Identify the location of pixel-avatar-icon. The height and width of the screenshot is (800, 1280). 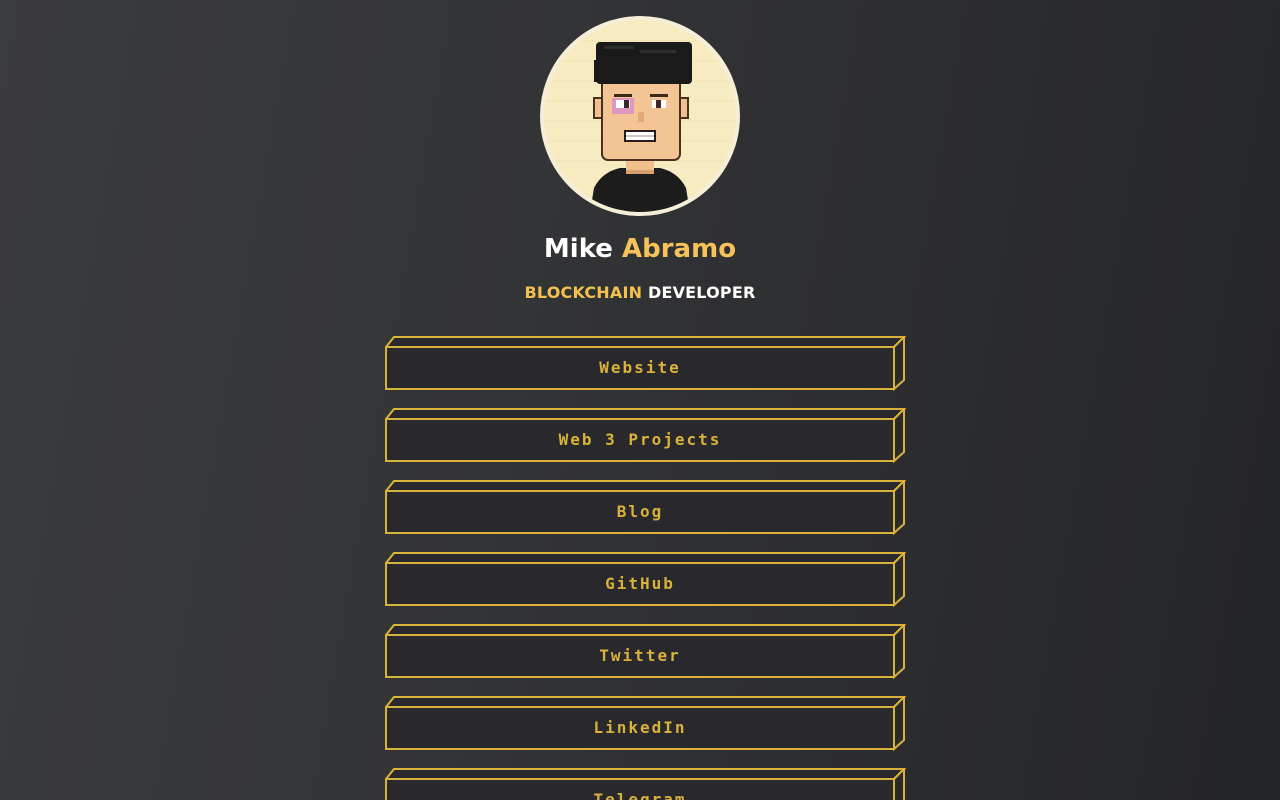
(640, 116).